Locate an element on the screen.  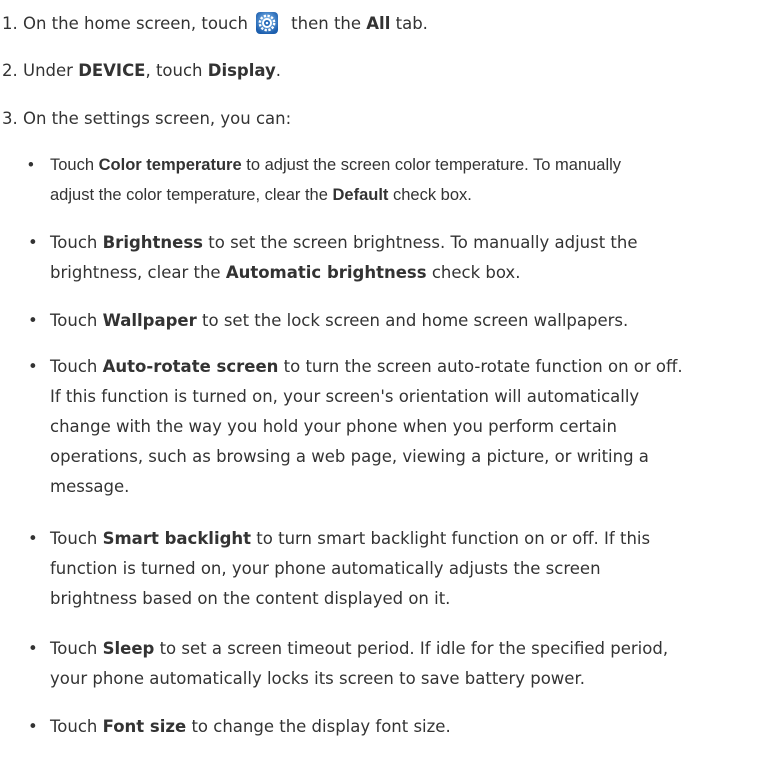
color-temperature-label: Color temperature is located at coordinates (170, 165).